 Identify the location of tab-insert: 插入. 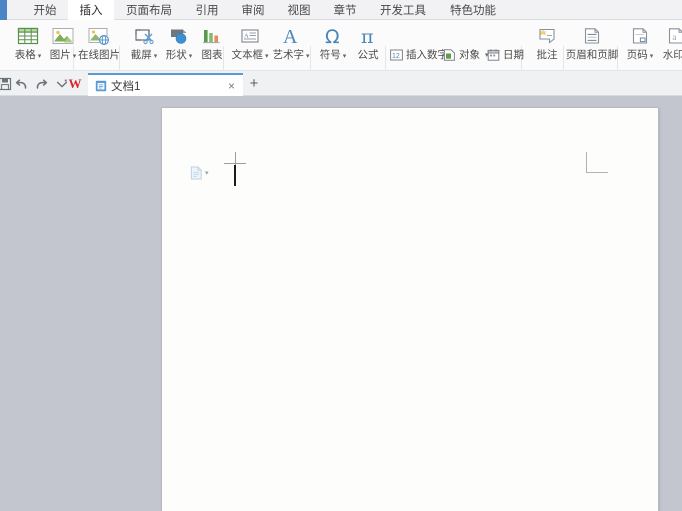
(91, 10).